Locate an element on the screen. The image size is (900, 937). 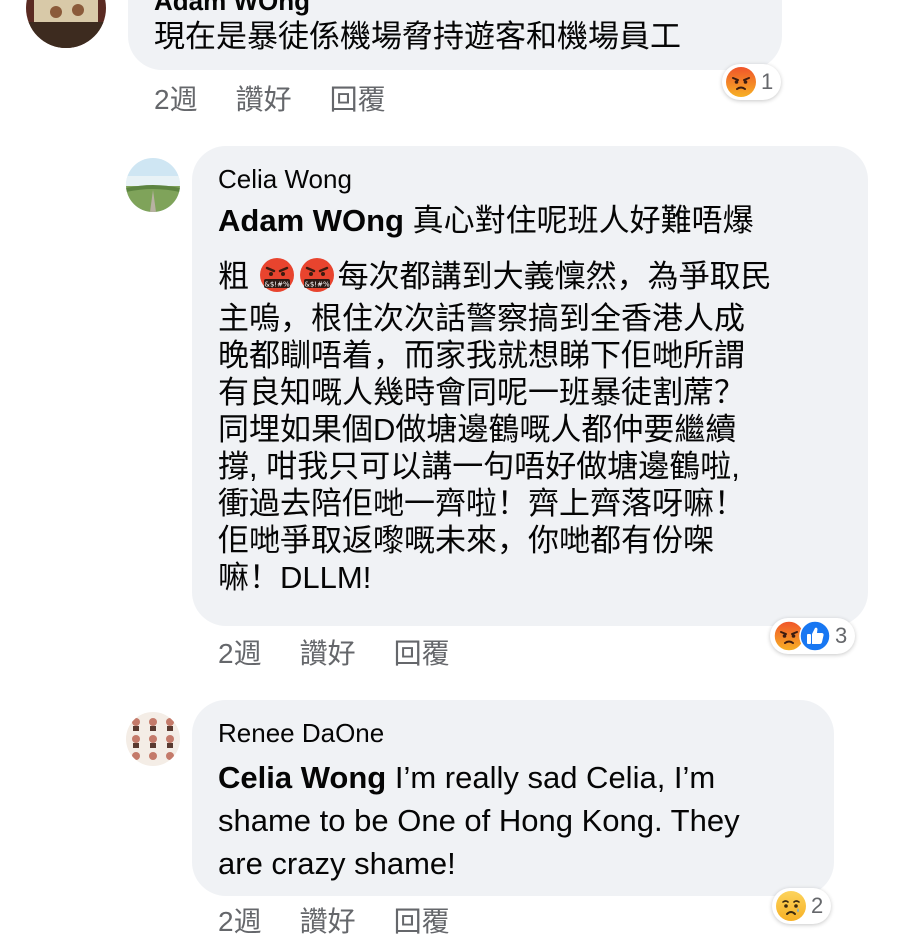
reaction-summary: 1 is located at coordinates (752, 82).